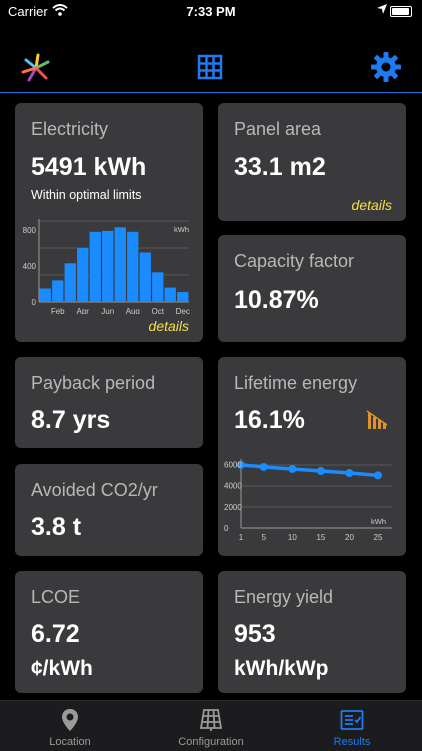 This screenshot has width=422, height=751. I want to click on gear-icon, so click(386, 67).